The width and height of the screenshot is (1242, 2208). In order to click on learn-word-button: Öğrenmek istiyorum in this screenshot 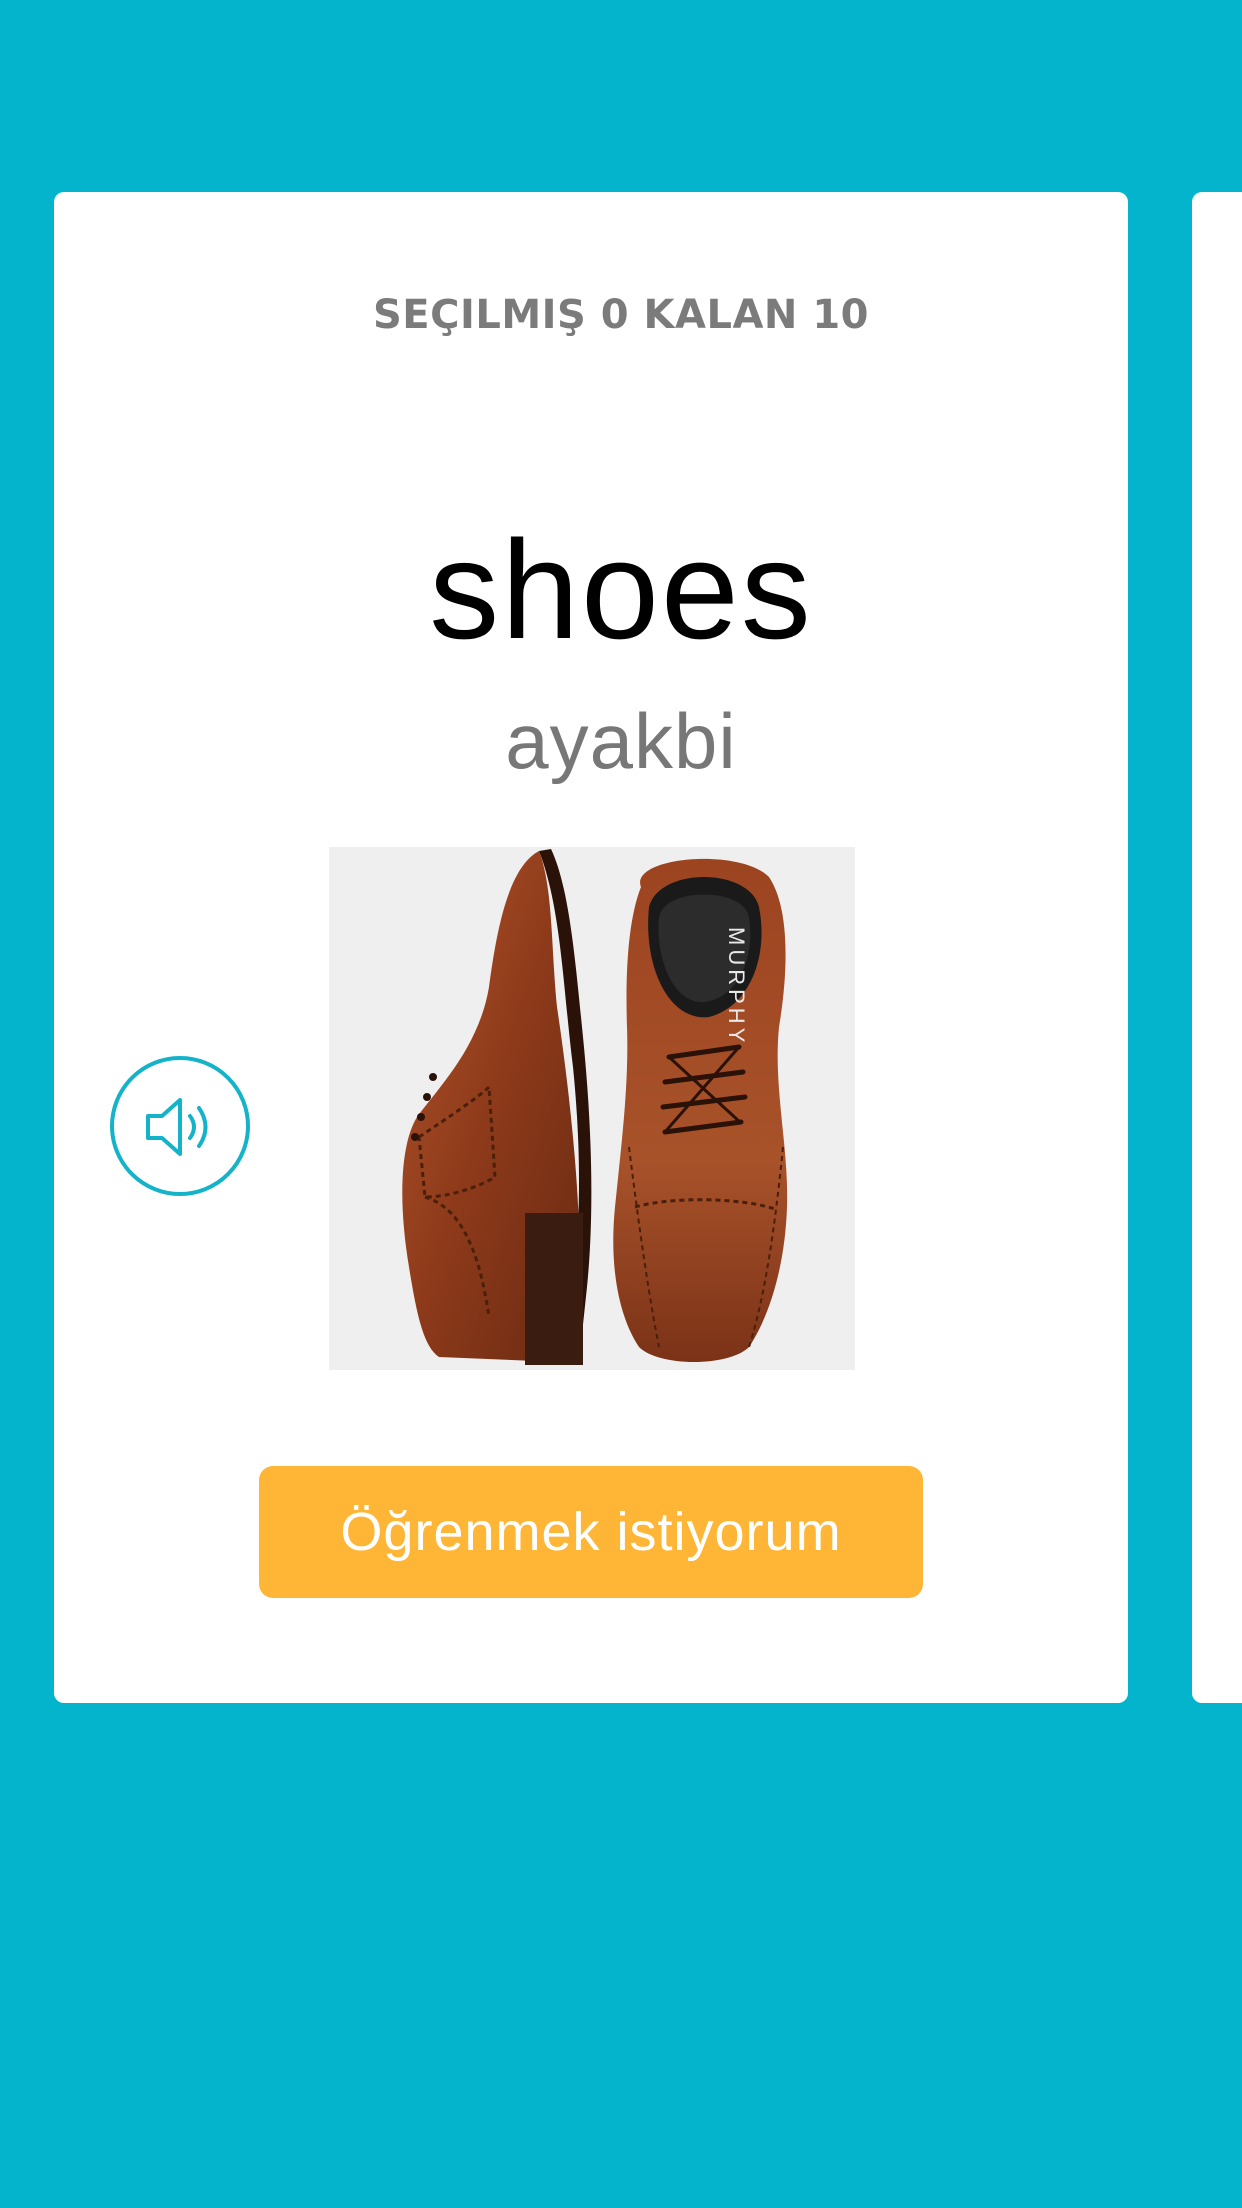, I will do `click(591, 1532)`.